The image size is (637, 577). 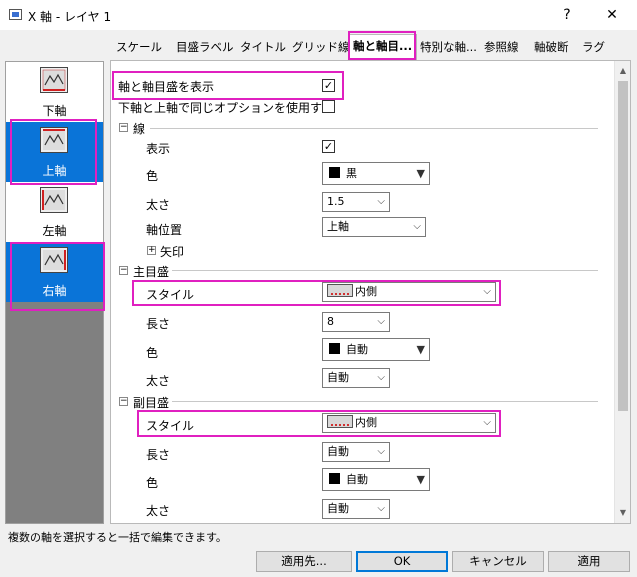 What do you see at coordinates (164, 230) in the screenshot?
I see `axis-position-label: 軸位置` at bounding box center [164, 230].